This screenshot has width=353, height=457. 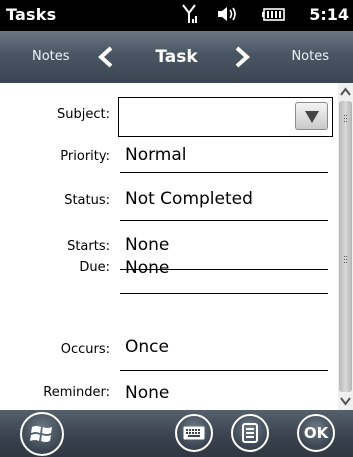 I want to click on subject-dropdown-button, so click(x=311, y=116).